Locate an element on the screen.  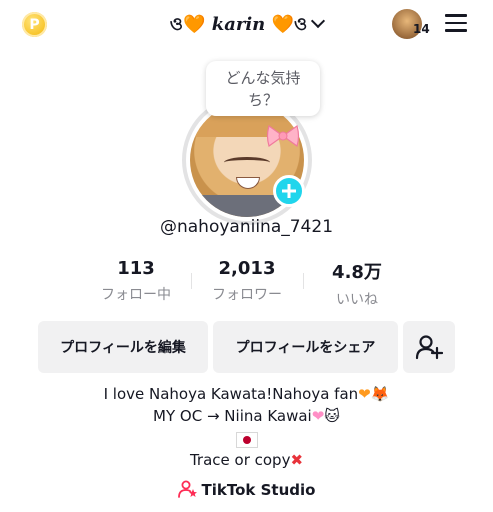
cat-icon: 🐱 is located at coordinates (332, 416).